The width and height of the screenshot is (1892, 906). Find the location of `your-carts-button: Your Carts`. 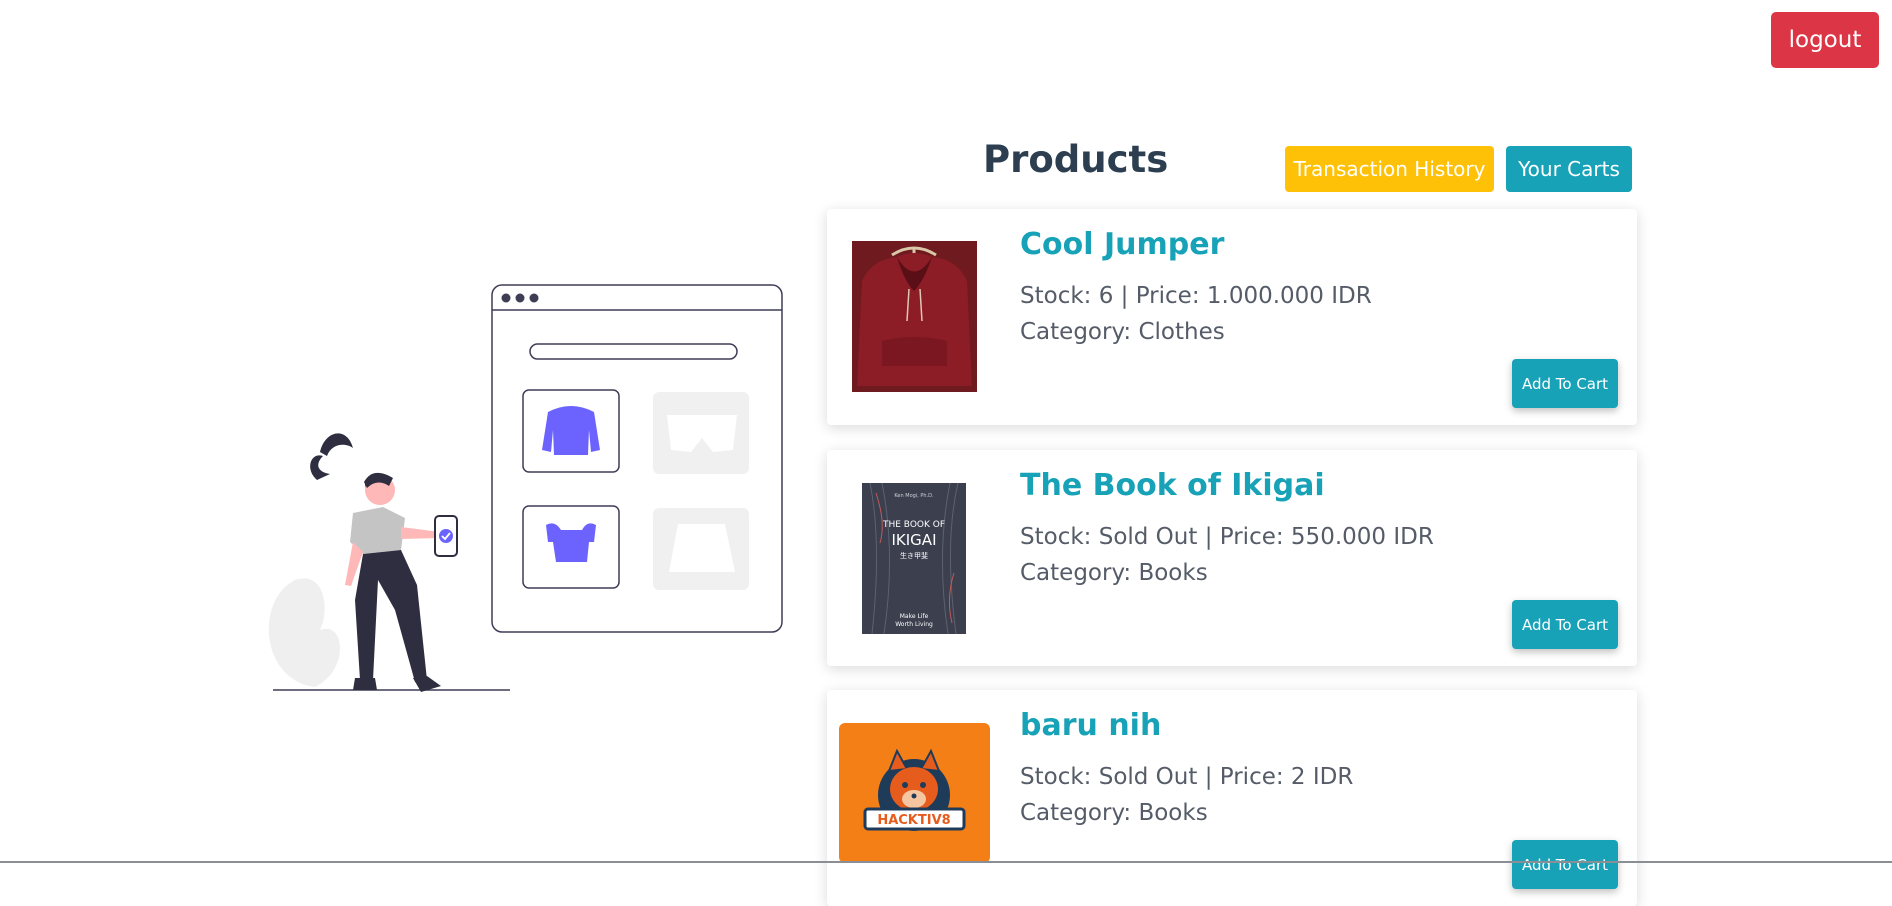

your-carts-button: Your Carts is located at coordinates (1569, 169).